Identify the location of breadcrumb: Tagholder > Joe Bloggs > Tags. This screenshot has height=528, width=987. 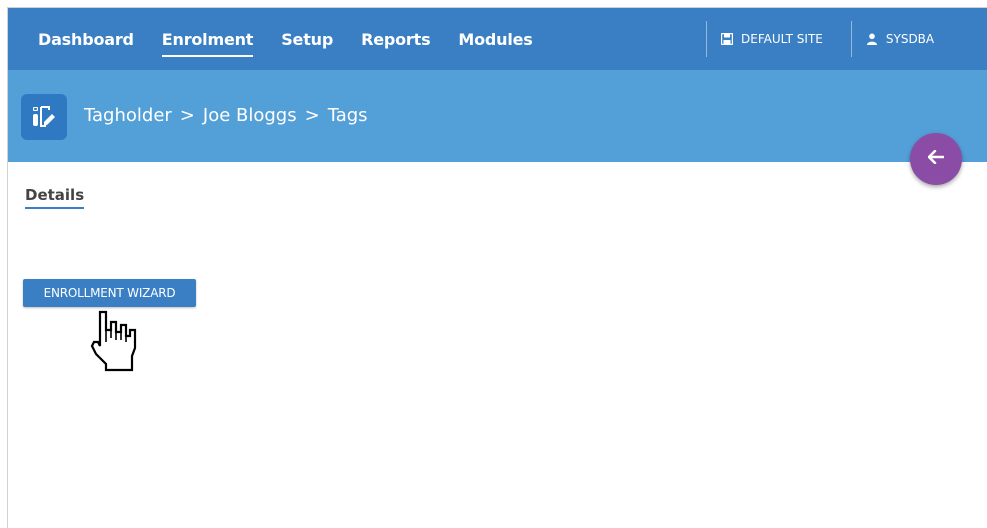
(226, 115).